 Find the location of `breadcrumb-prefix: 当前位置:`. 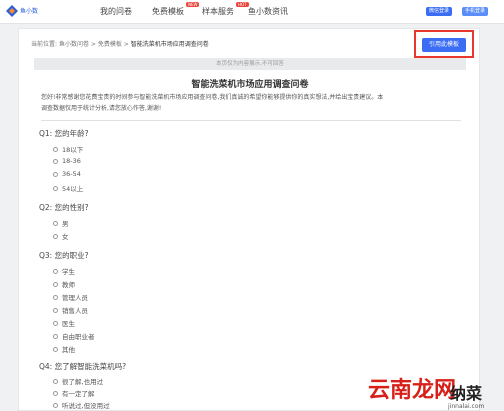

breadcrumb-prefix: 当前位置: is located at coordinates (44, 44).